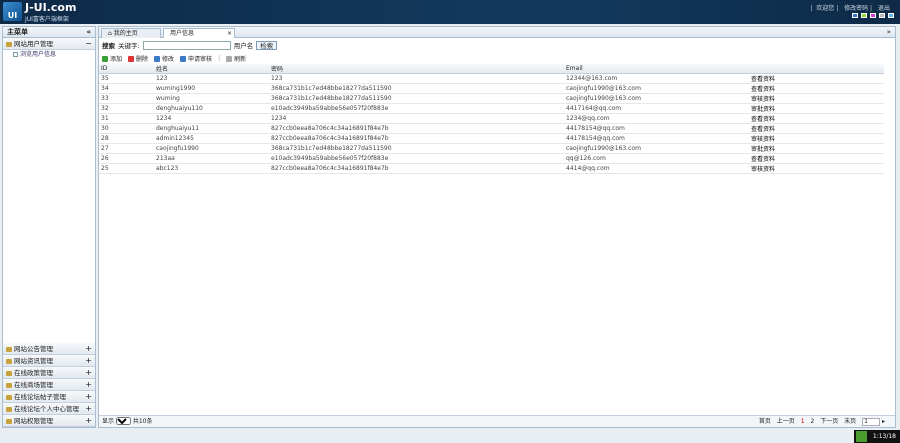 Image resolution: width=900 pixels, height=443 pixels. What do you see at coordinates (497, 45) in the screenshot?
I see `search-bar: 搜索 关键字: 用户名 检索` at bounding box center [497, 45].